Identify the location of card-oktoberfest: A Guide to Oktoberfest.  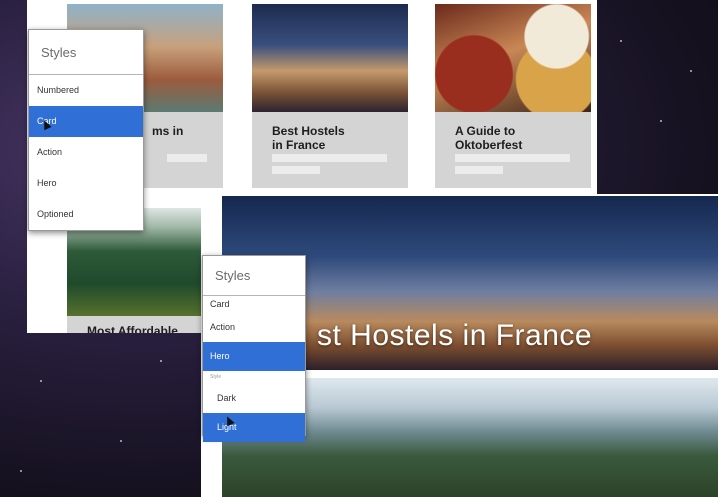
(513, 96).